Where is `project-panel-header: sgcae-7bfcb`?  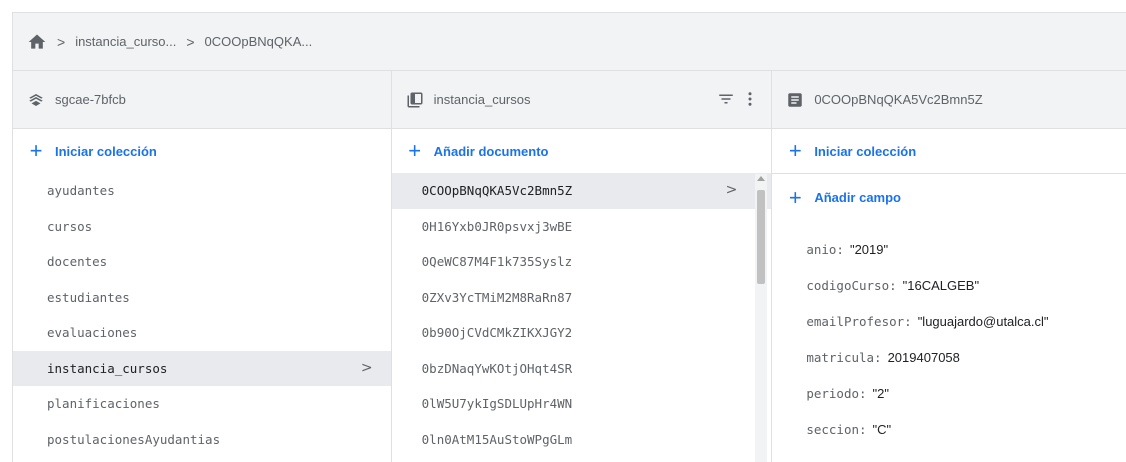
project-panel-header: sgcae-7bfcb is located at coordinates (202, 100).